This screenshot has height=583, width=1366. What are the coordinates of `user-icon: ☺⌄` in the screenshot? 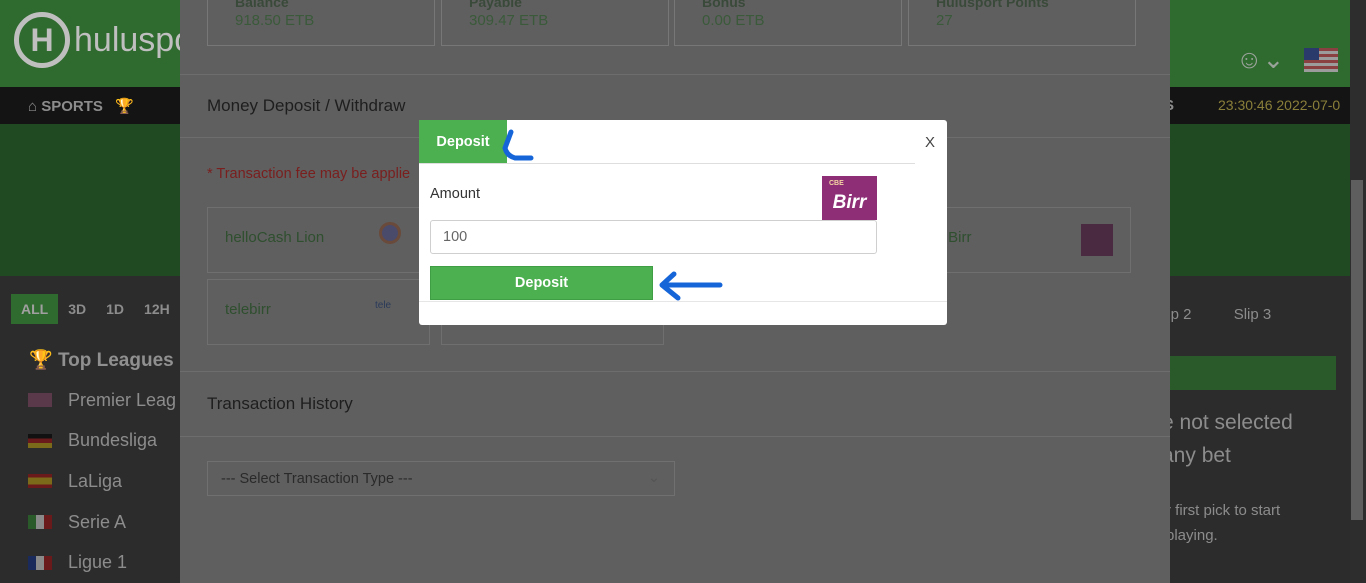 It's located at (1260, 59).